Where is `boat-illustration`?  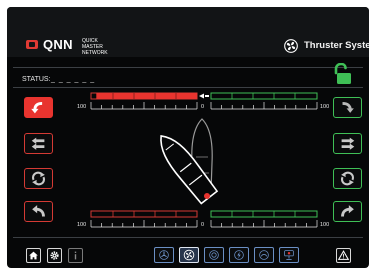 boat-illustration is located at coordinates (189, 161).